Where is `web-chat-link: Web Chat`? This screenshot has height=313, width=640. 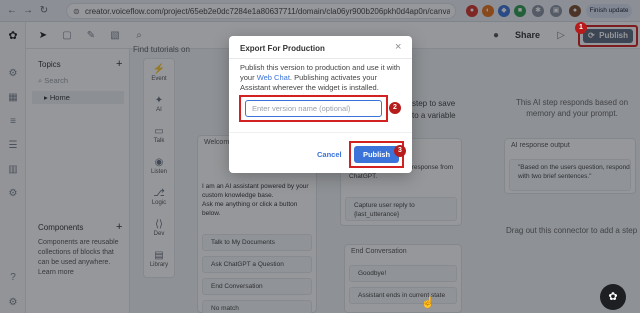
web-chat-link: Web Chat is located at coordinates (273, 77).